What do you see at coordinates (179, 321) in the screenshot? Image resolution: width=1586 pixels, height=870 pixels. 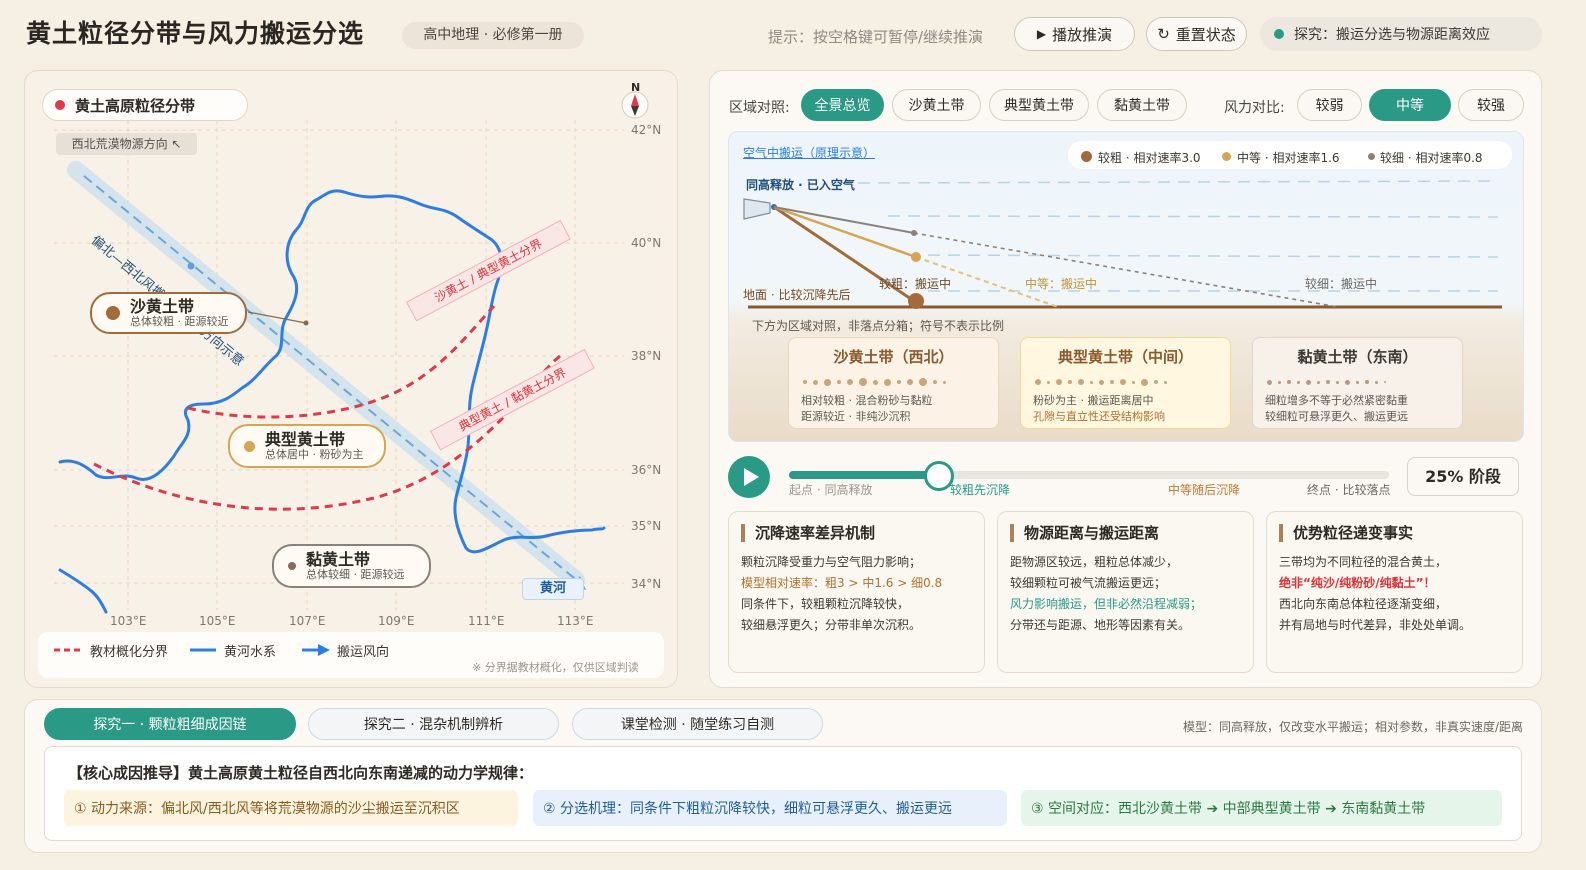 I see `zone-sand-desc: 总体较粗 · 距源较近` at bounding box center [179, 321].